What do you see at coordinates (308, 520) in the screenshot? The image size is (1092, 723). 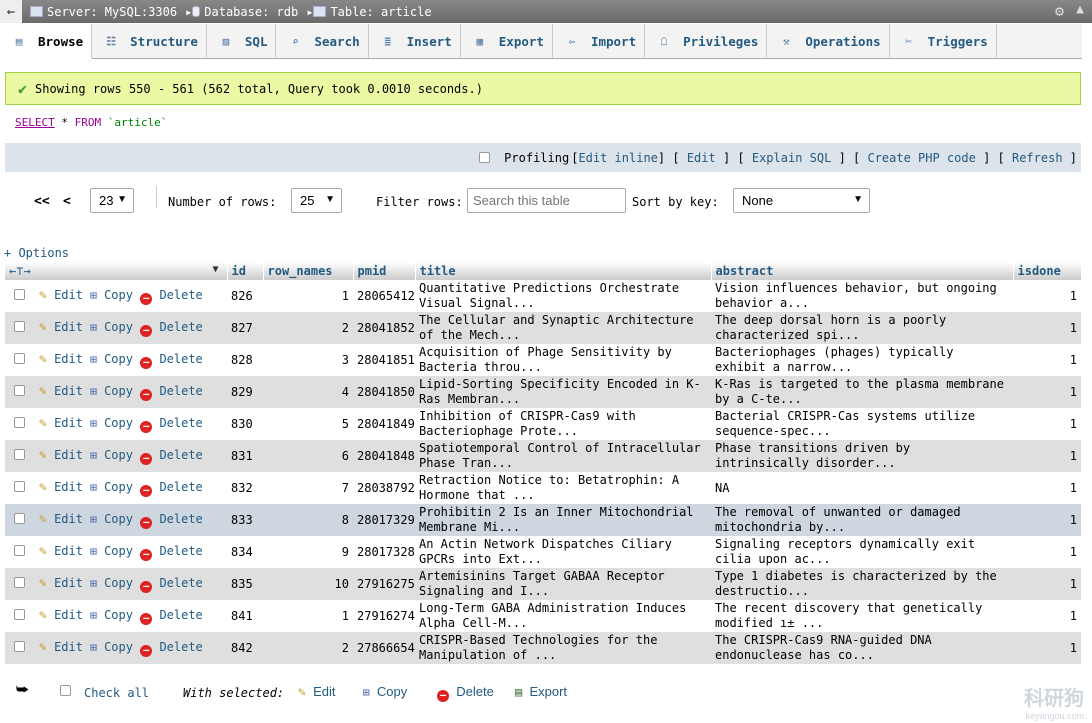 I see `cell-row-names: 8` at bounding box center [308, 520].